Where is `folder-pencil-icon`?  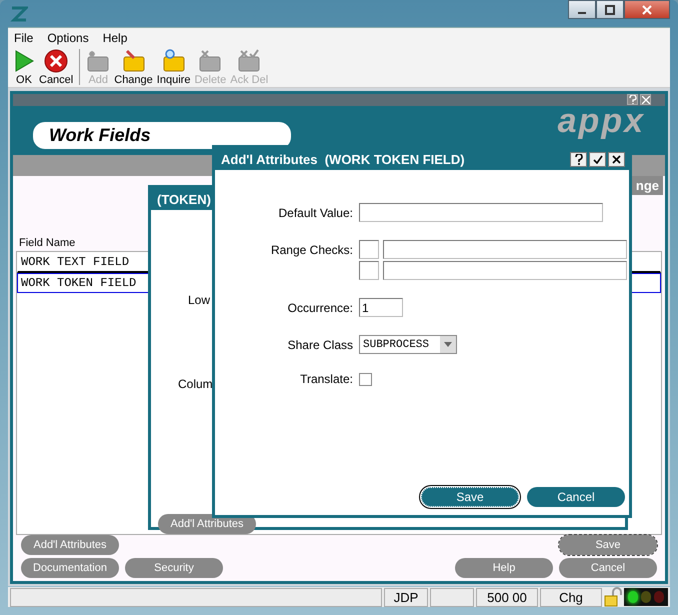 folder-pencil-icon is located at coordinates (134, 60).